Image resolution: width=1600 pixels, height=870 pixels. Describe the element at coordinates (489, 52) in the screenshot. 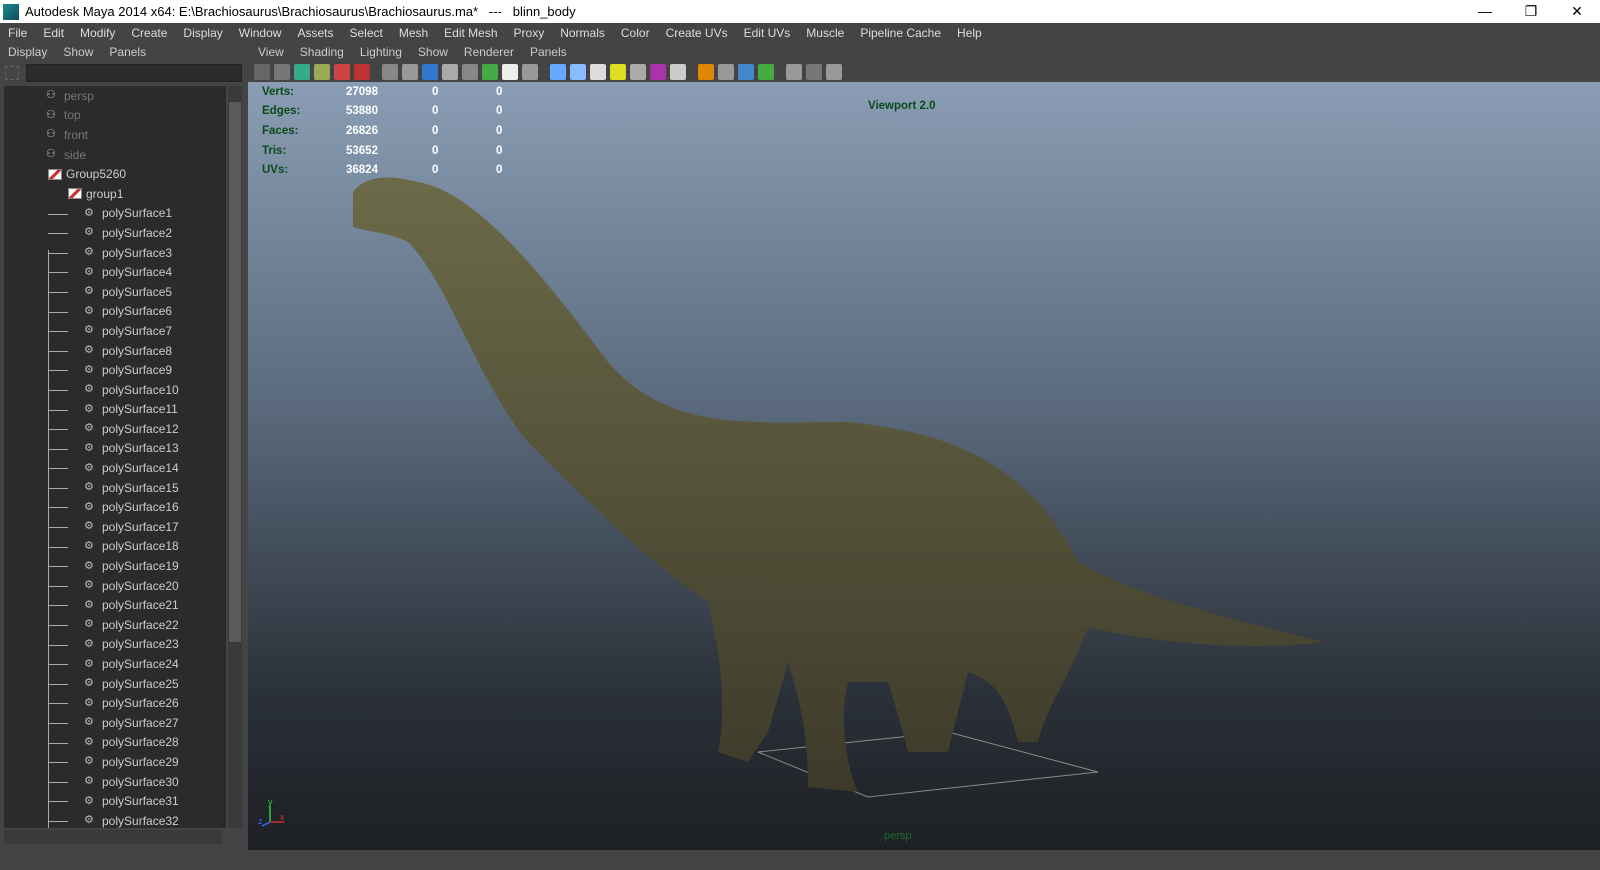

I see `viewport-menu-renderer: Renderer` at that location.